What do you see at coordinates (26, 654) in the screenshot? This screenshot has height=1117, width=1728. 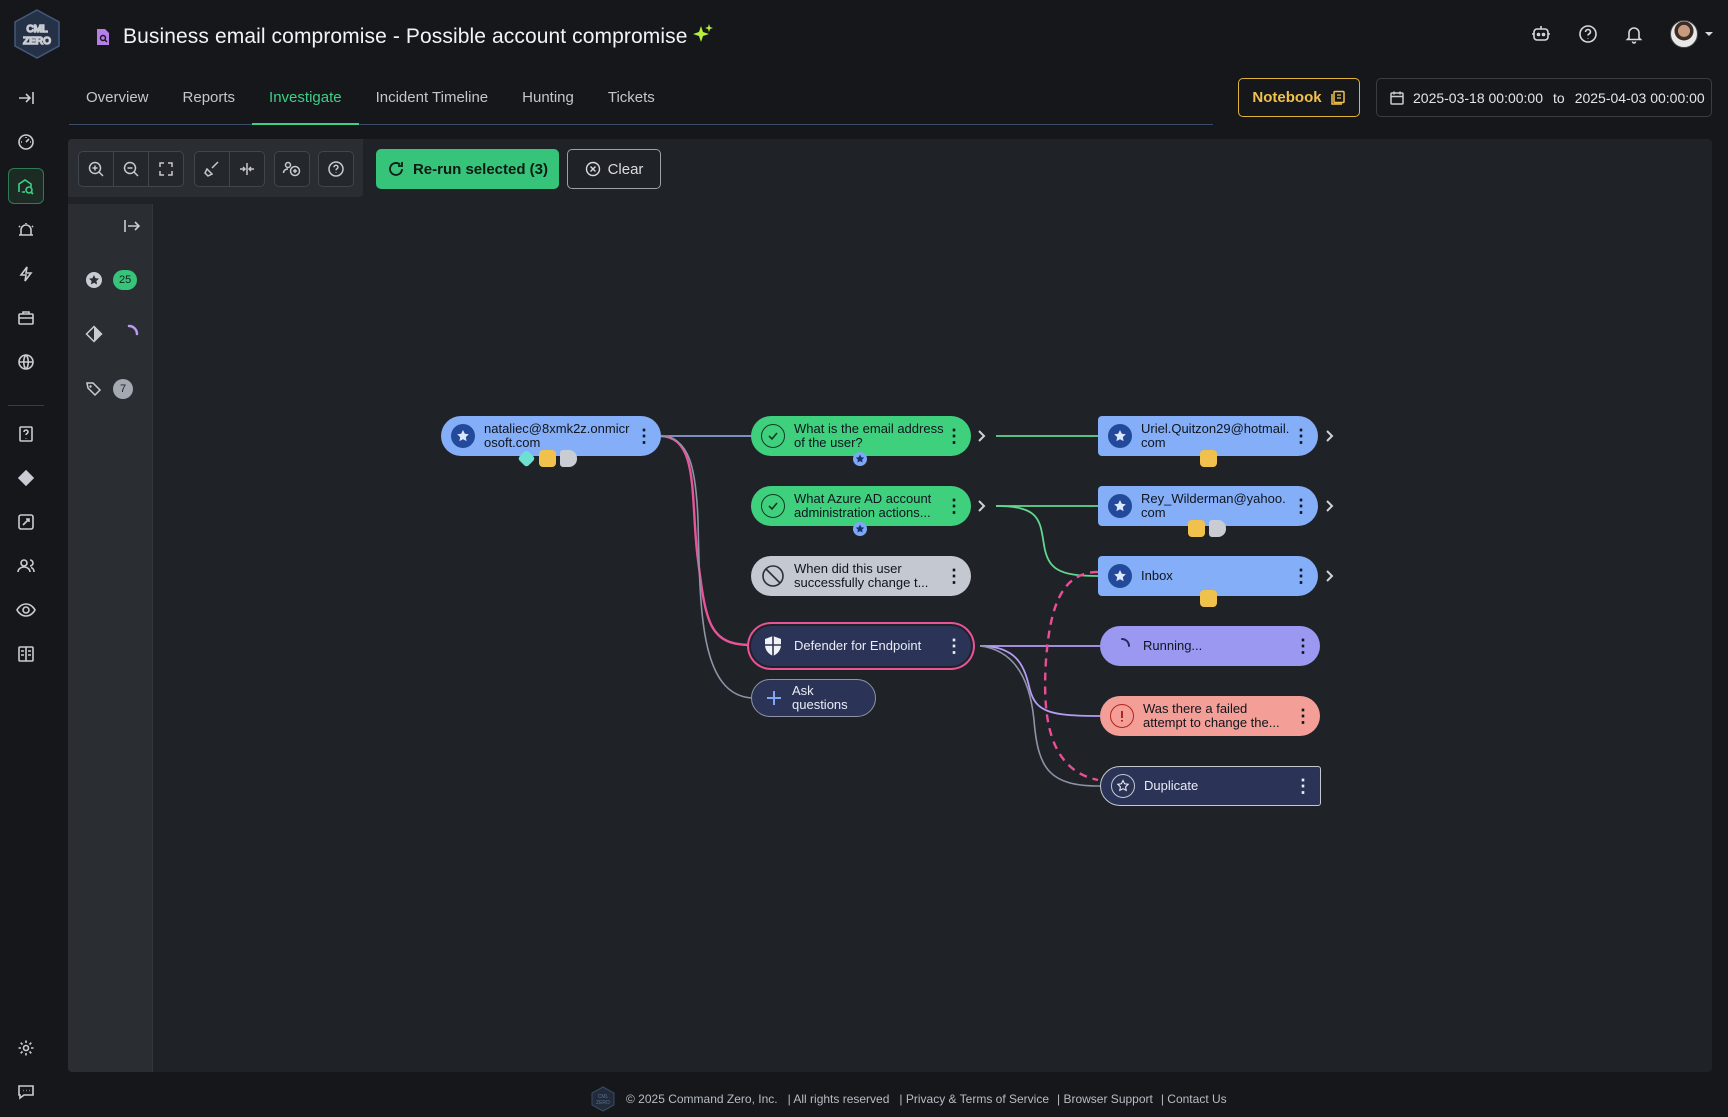 I see `reports-icon` at bounding box center [26, 654].